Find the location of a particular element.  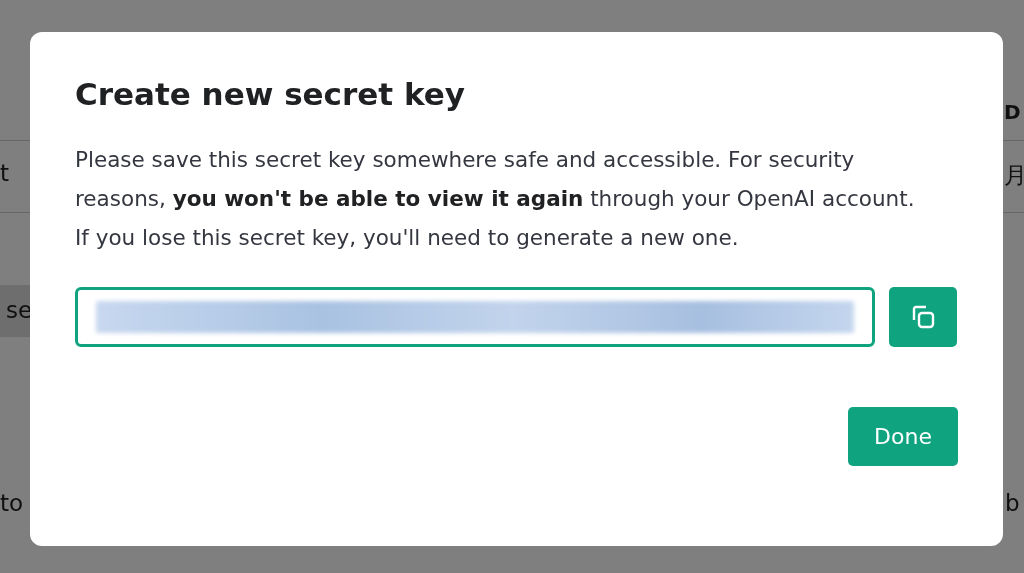

done-button: Done is located at coordinates (903, 436).